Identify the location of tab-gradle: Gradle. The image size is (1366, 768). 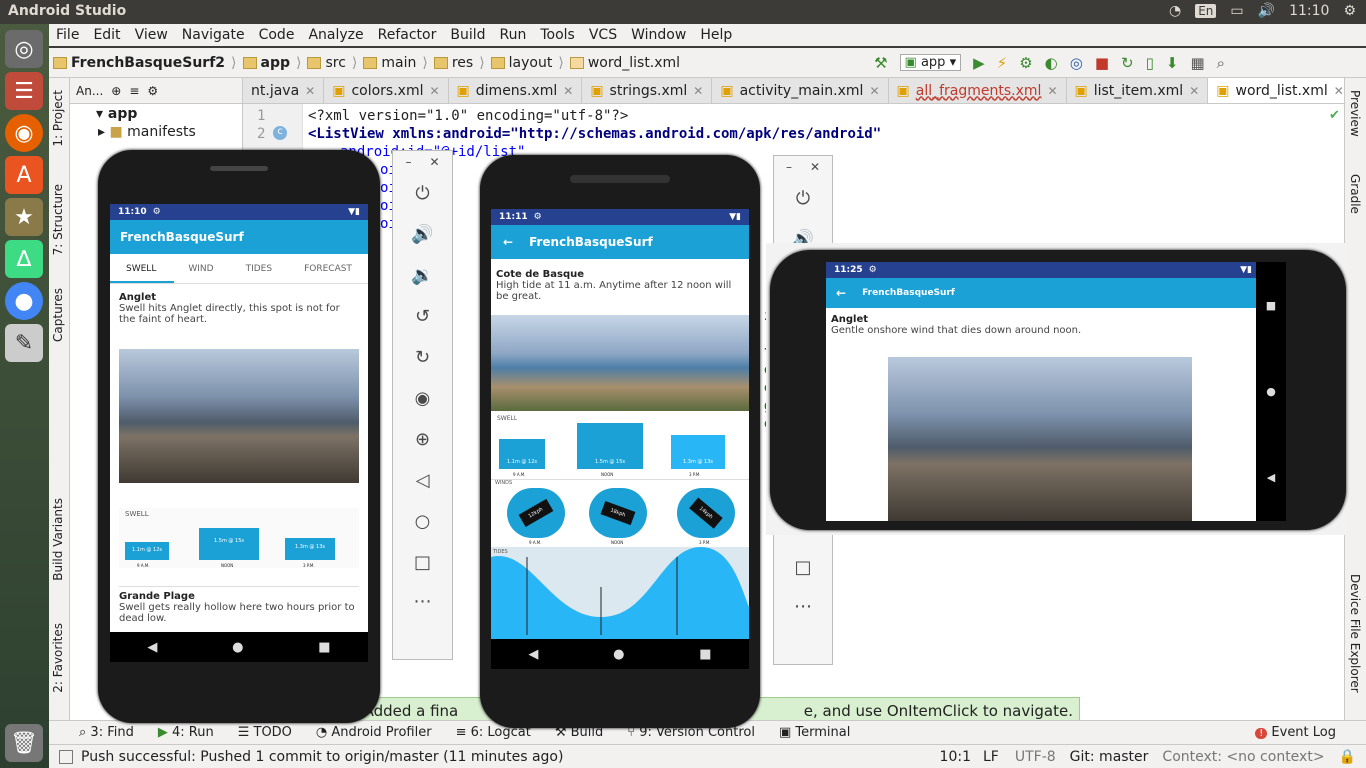
(1355, 194).